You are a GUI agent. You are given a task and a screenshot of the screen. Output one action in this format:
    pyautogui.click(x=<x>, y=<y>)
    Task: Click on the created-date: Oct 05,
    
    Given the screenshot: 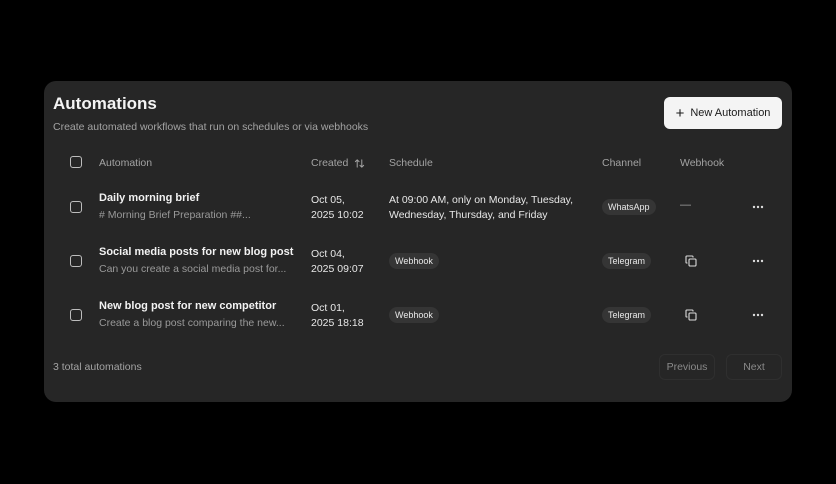 What is the action you would take?
    pyautogui.click(x=328, y=200)
    